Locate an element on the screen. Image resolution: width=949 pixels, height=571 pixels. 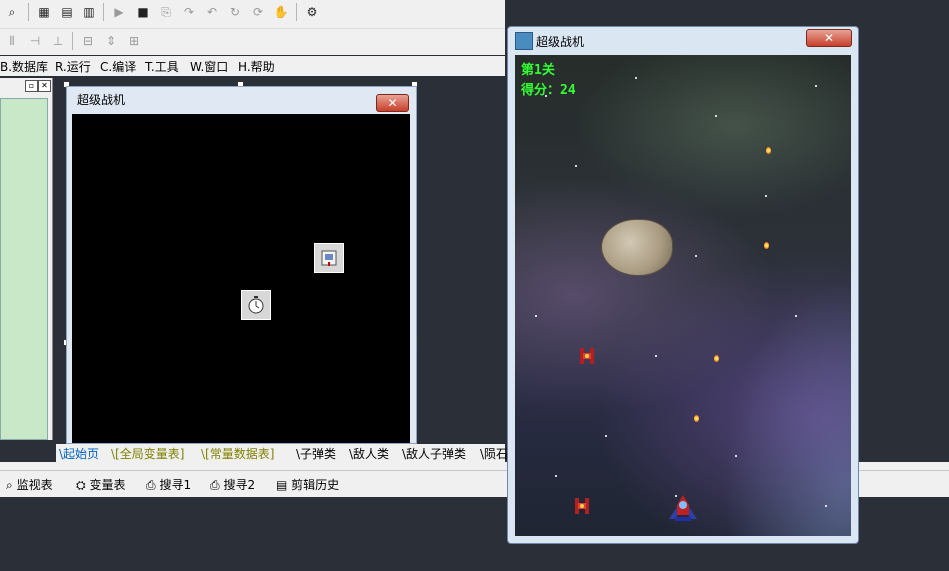
menu-window: W.窗口 is located at coordinates (209, 66).